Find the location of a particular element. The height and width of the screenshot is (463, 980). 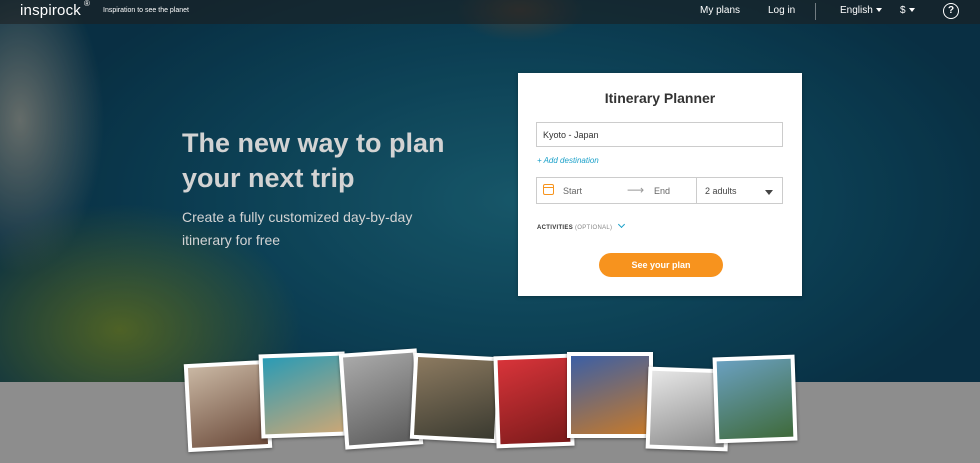

currency-label: $ is located at coordinates (903, 10).